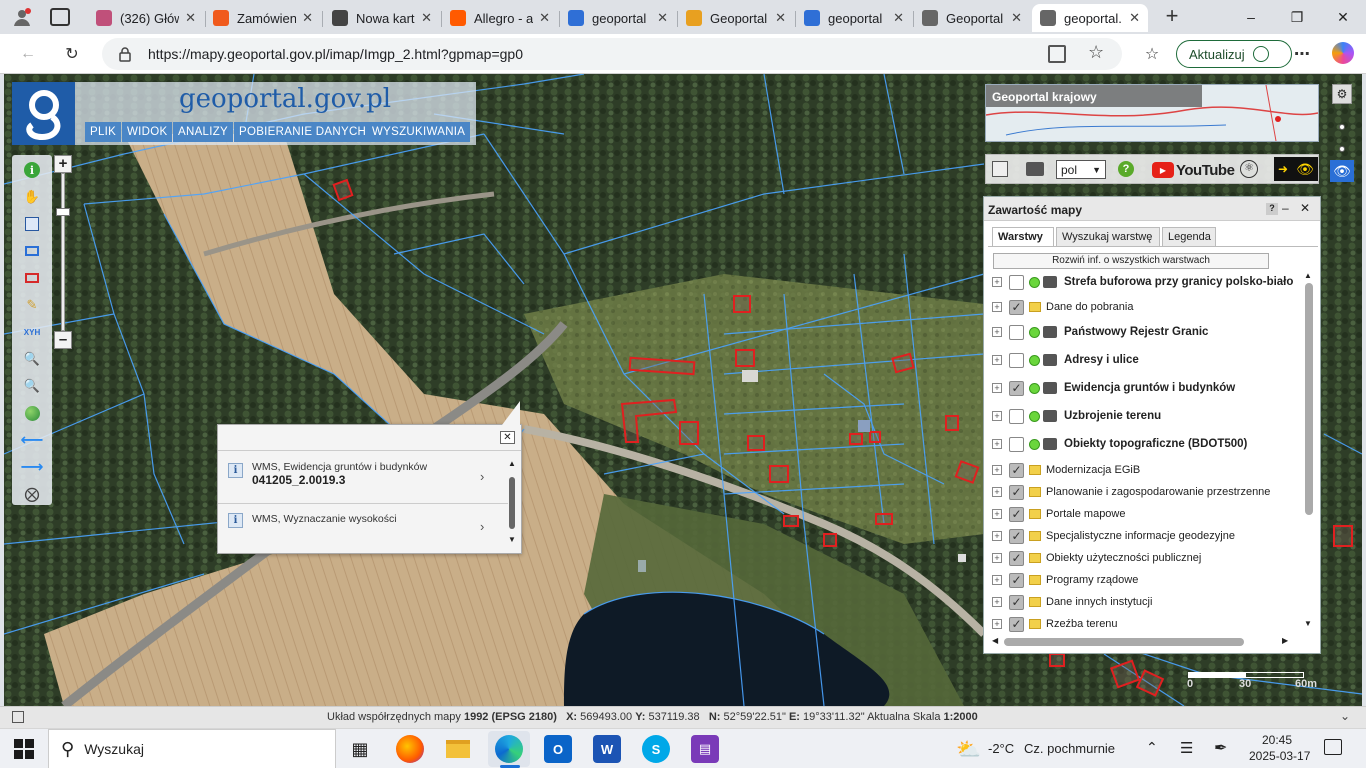 Image resolution: width=1366 pixels, height=768 pixels. What do you see at coordinates (410, 749) in the screenshot?
I see `firefox-icon` at bounding box center [410, 749].